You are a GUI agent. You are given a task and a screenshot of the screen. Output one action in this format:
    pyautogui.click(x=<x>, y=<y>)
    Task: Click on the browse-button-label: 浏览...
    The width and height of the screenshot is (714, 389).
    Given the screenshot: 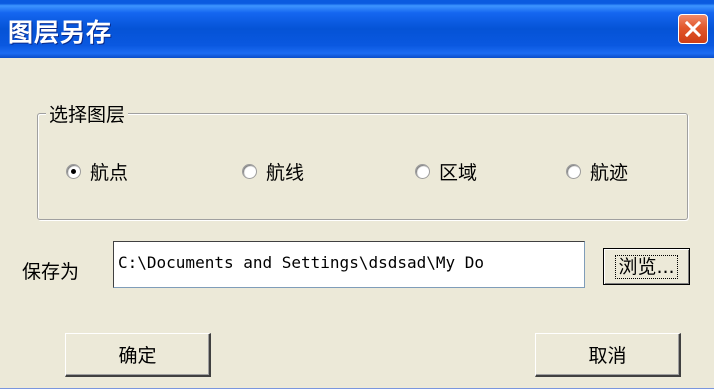 What is the action you would take?
    pyautogui.click(x=646, y=266)
    